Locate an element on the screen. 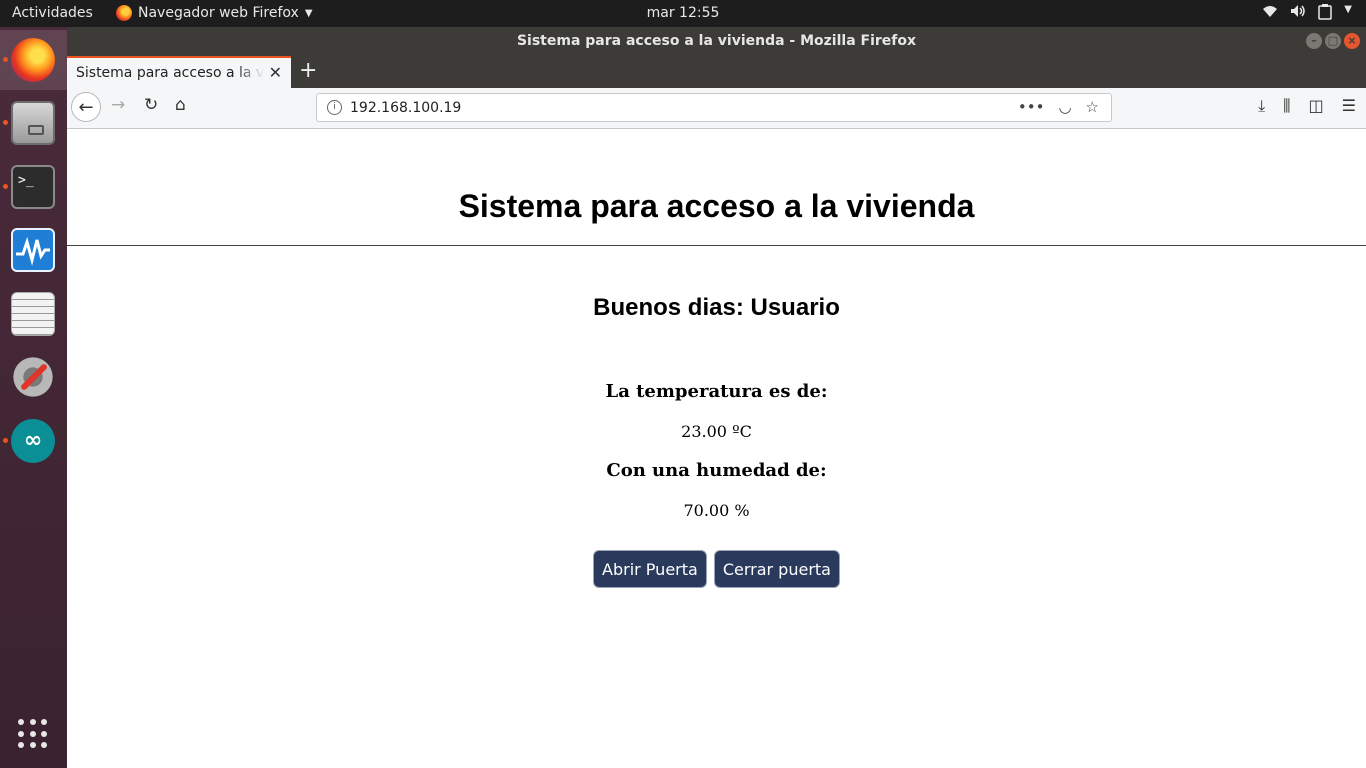 The width and height of the screenshot is (1366, 768). close-tab-icon: ✕ is located at coordinates (275, 72).